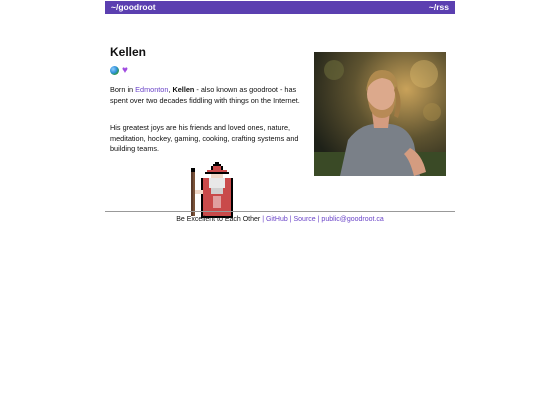 The image size is (560, 420). I want to click on github-link: GitHub, so click(277, 219).